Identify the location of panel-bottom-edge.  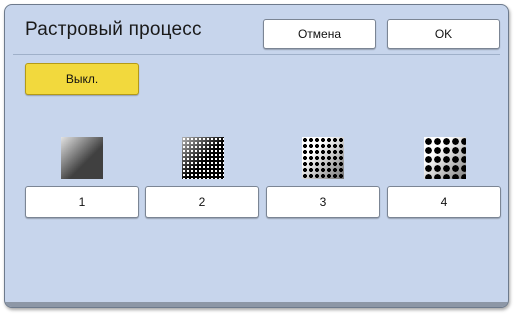
(256, 304).